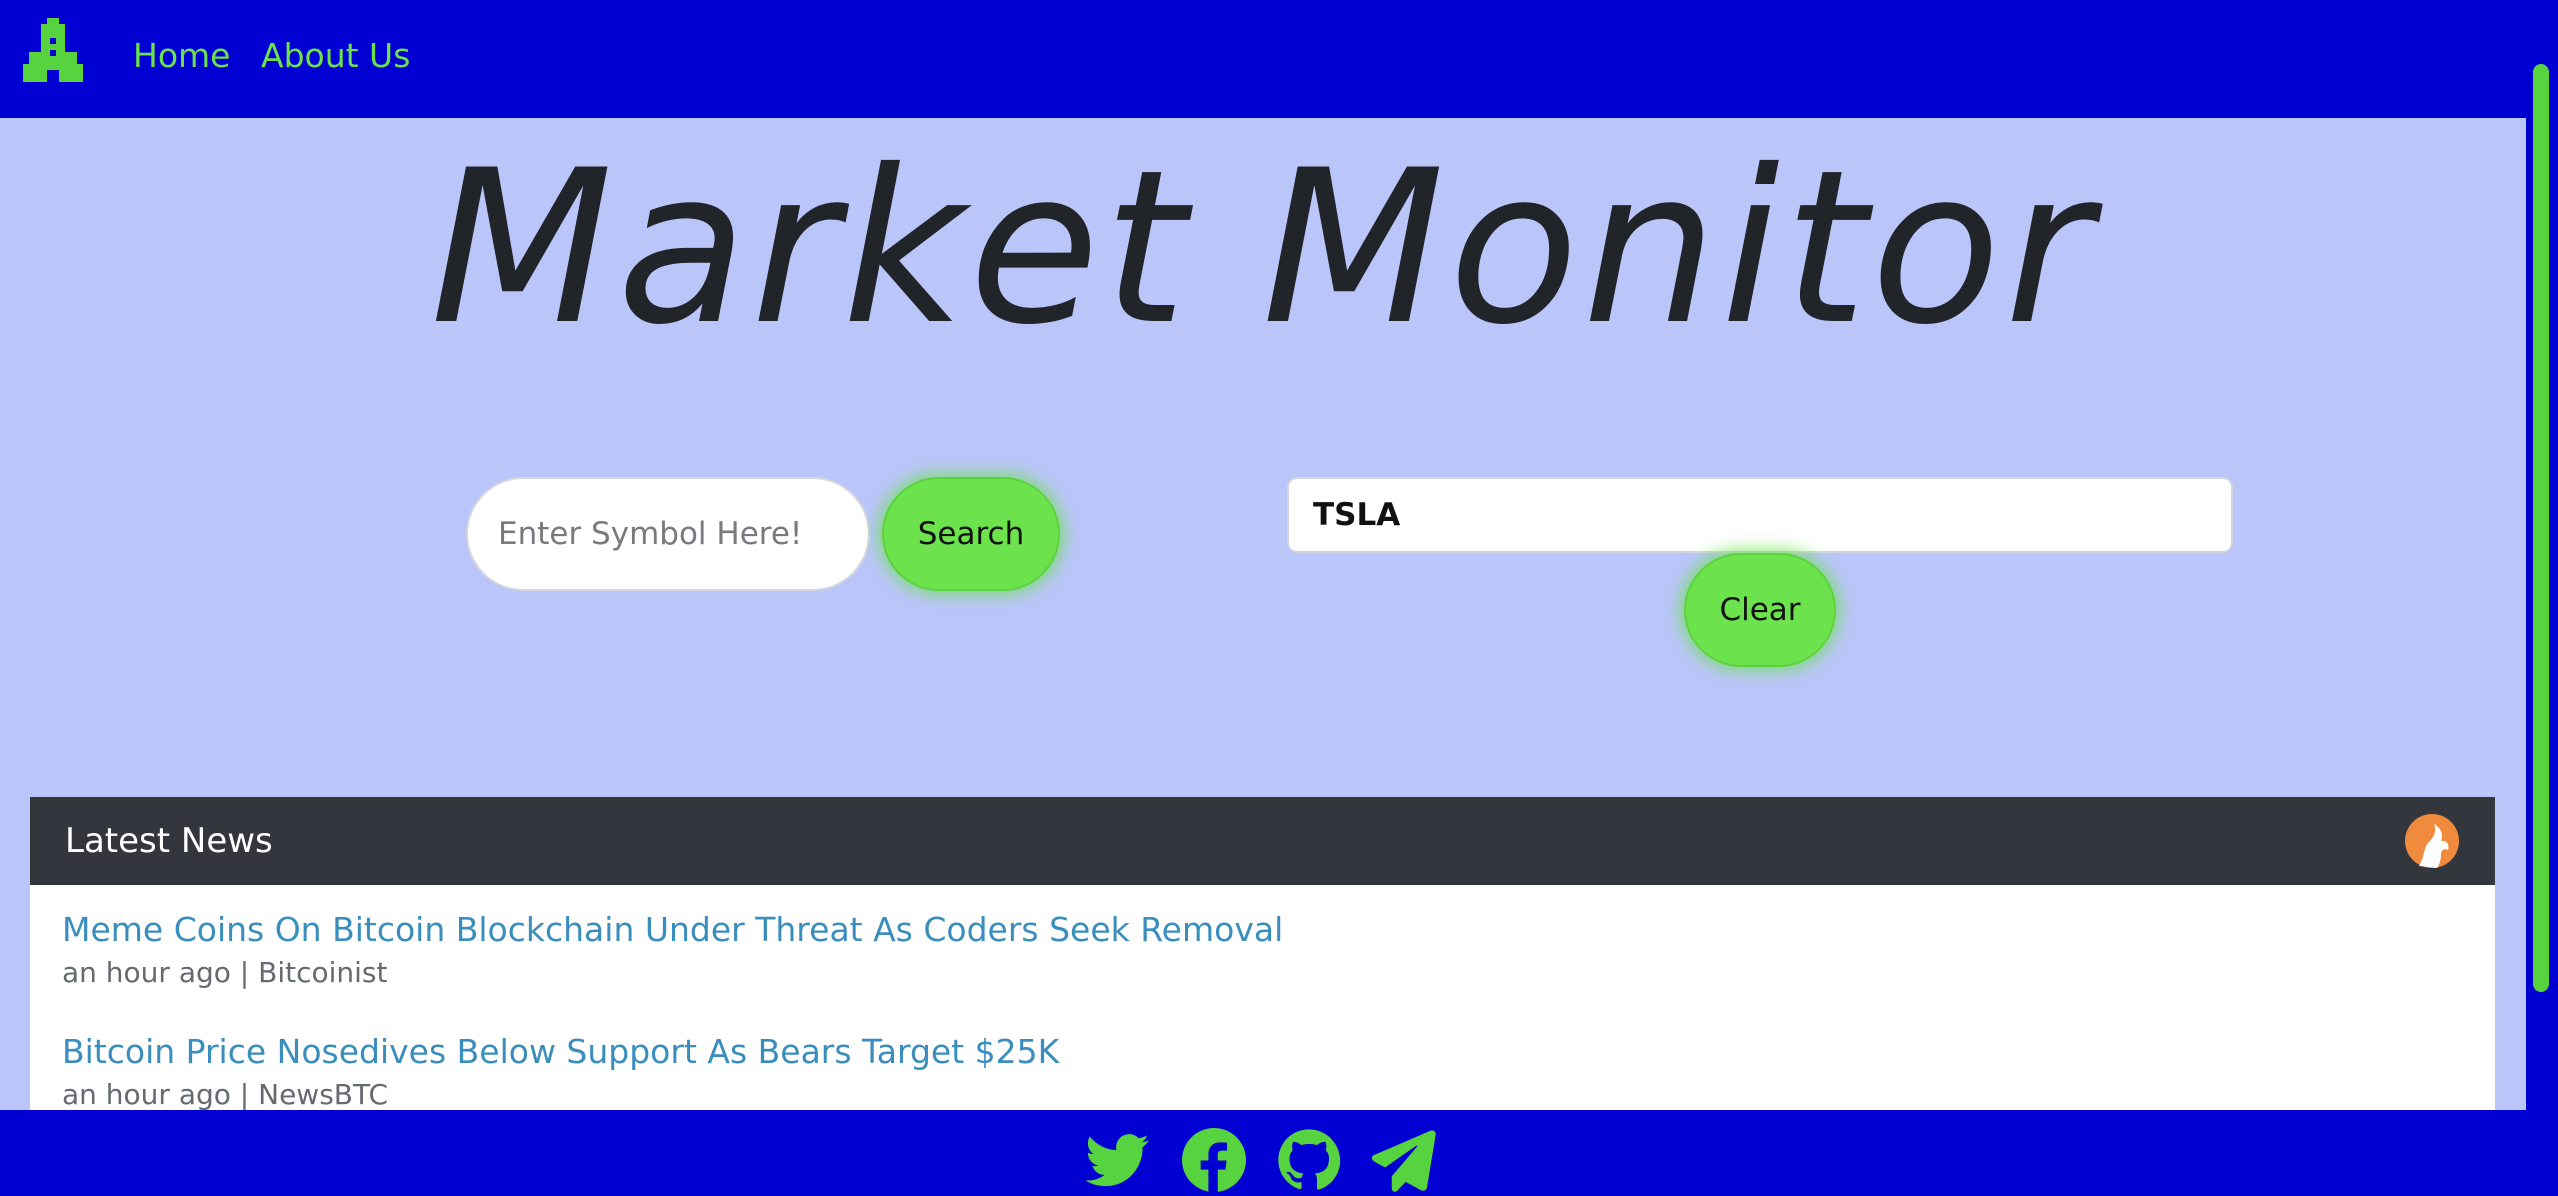 The width and height of the screenshot is (2558, 1196). What do you see at coordinates (53, 50) in the screenshot?
I see `pixel-rocket-icon` at bounding box center [53, 50].